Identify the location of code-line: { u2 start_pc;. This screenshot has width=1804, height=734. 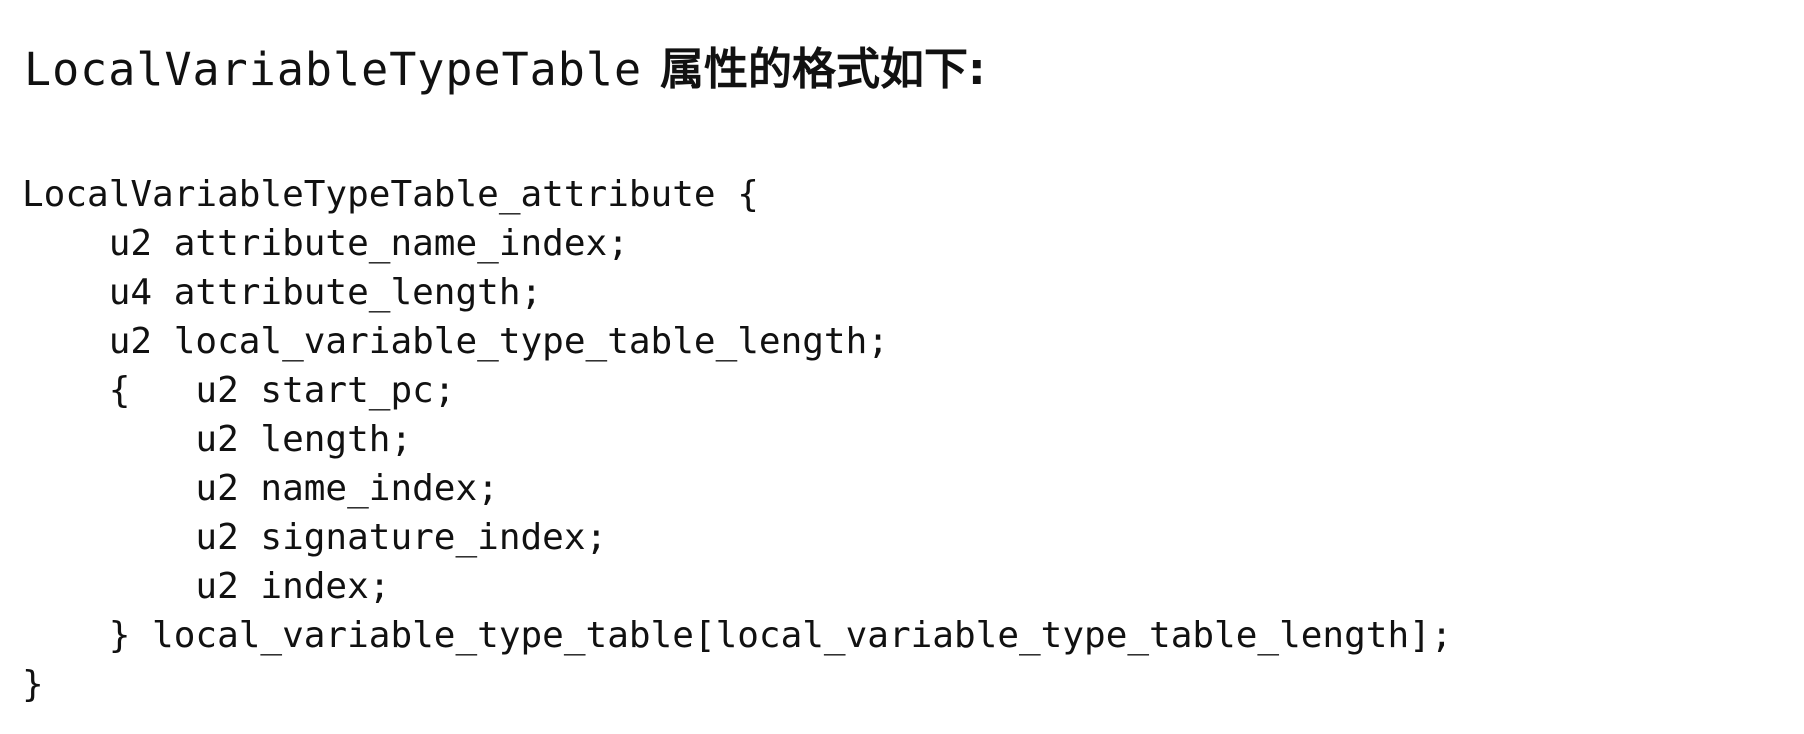
(239, 390).